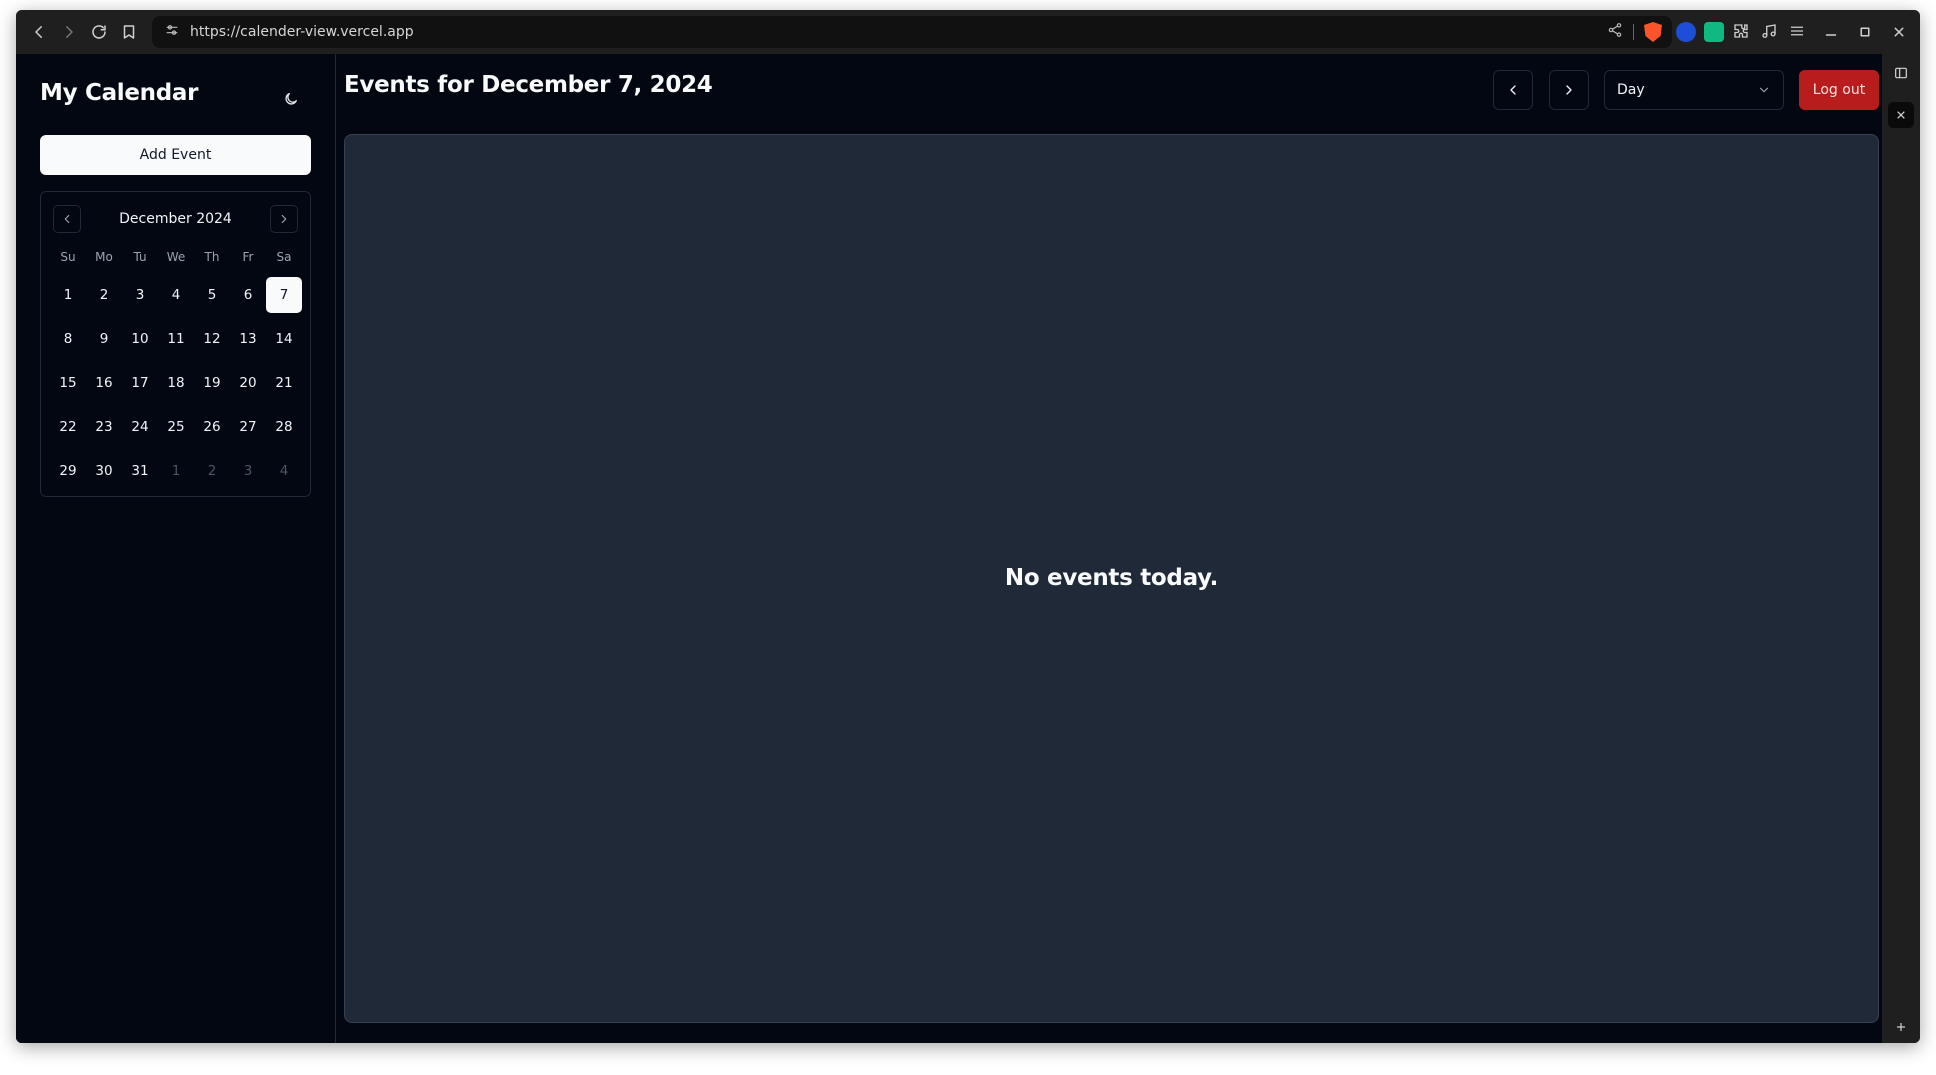 This screenshot has height=1075, width=1936. Describe the element at coordinates (1798, 32) in the screenshot. I see `menu-icon` at that location.